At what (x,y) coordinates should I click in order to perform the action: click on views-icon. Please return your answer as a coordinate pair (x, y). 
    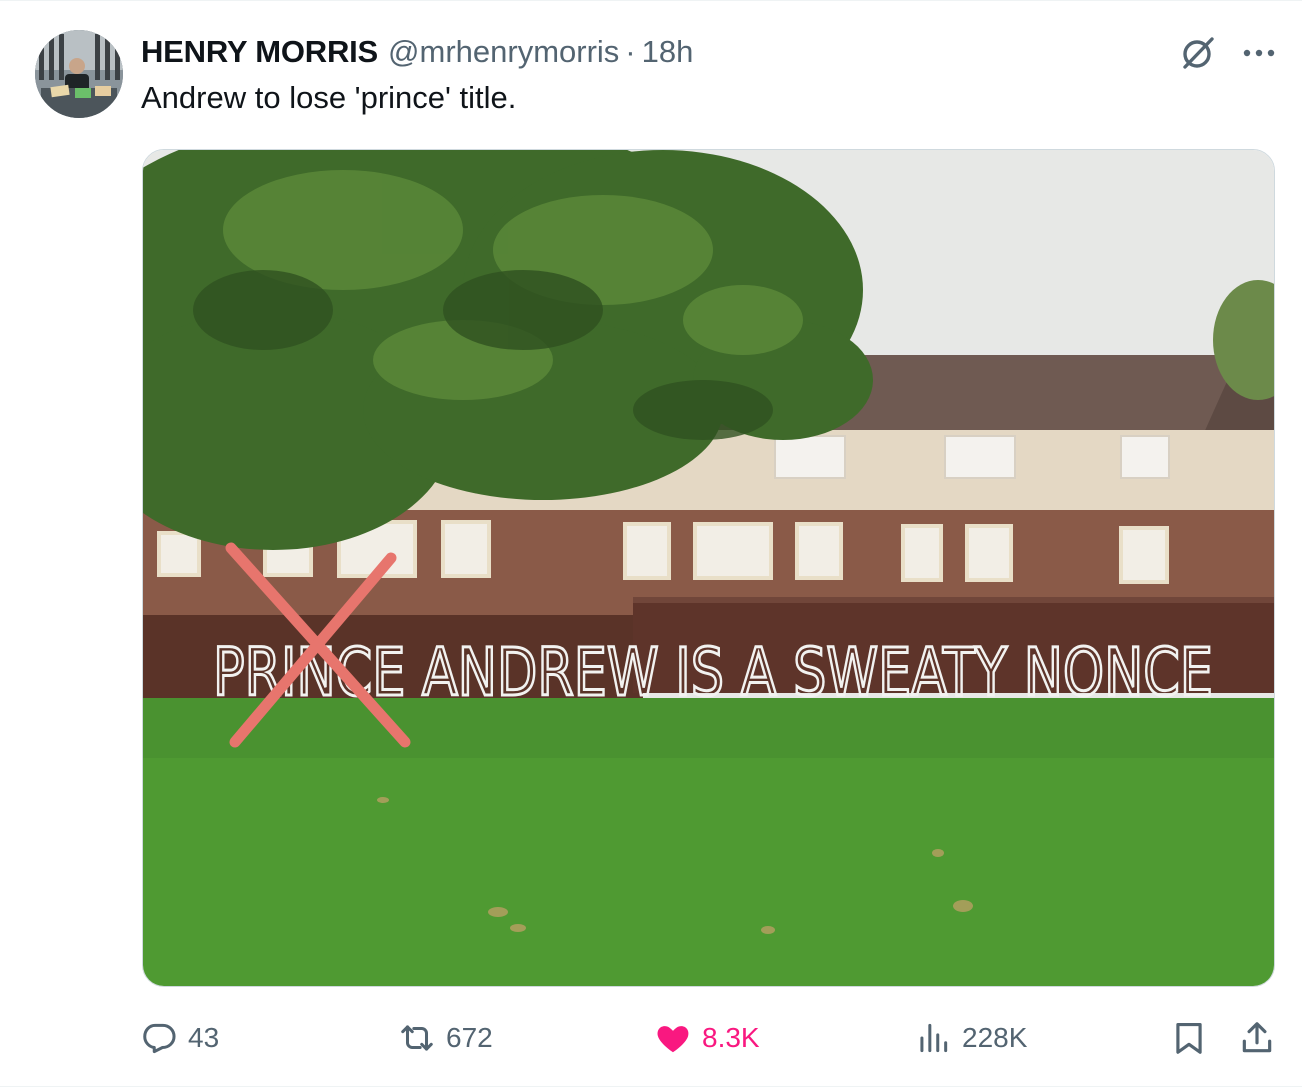
    Looking at the image, I should click on (934, 1038).